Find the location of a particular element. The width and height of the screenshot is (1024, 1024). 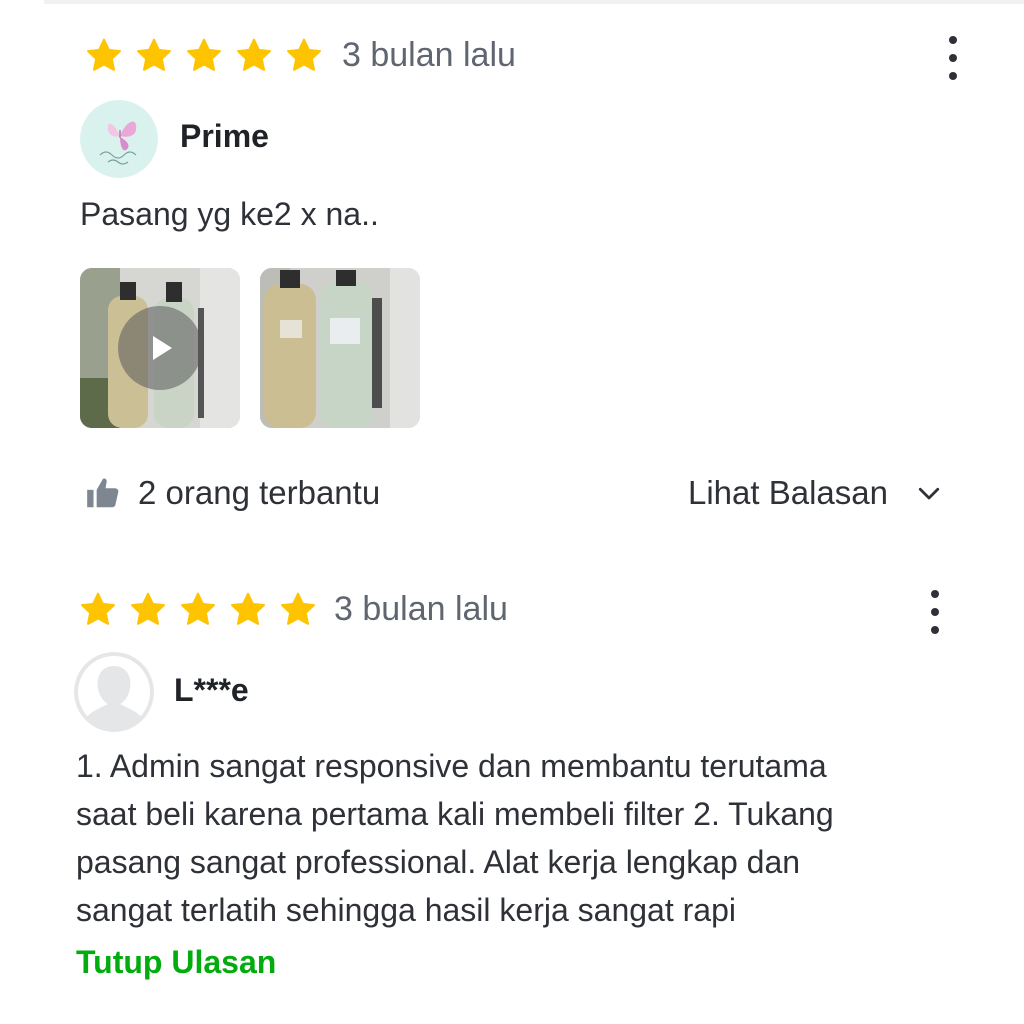

play-icon is located at coordinates (160, 348).